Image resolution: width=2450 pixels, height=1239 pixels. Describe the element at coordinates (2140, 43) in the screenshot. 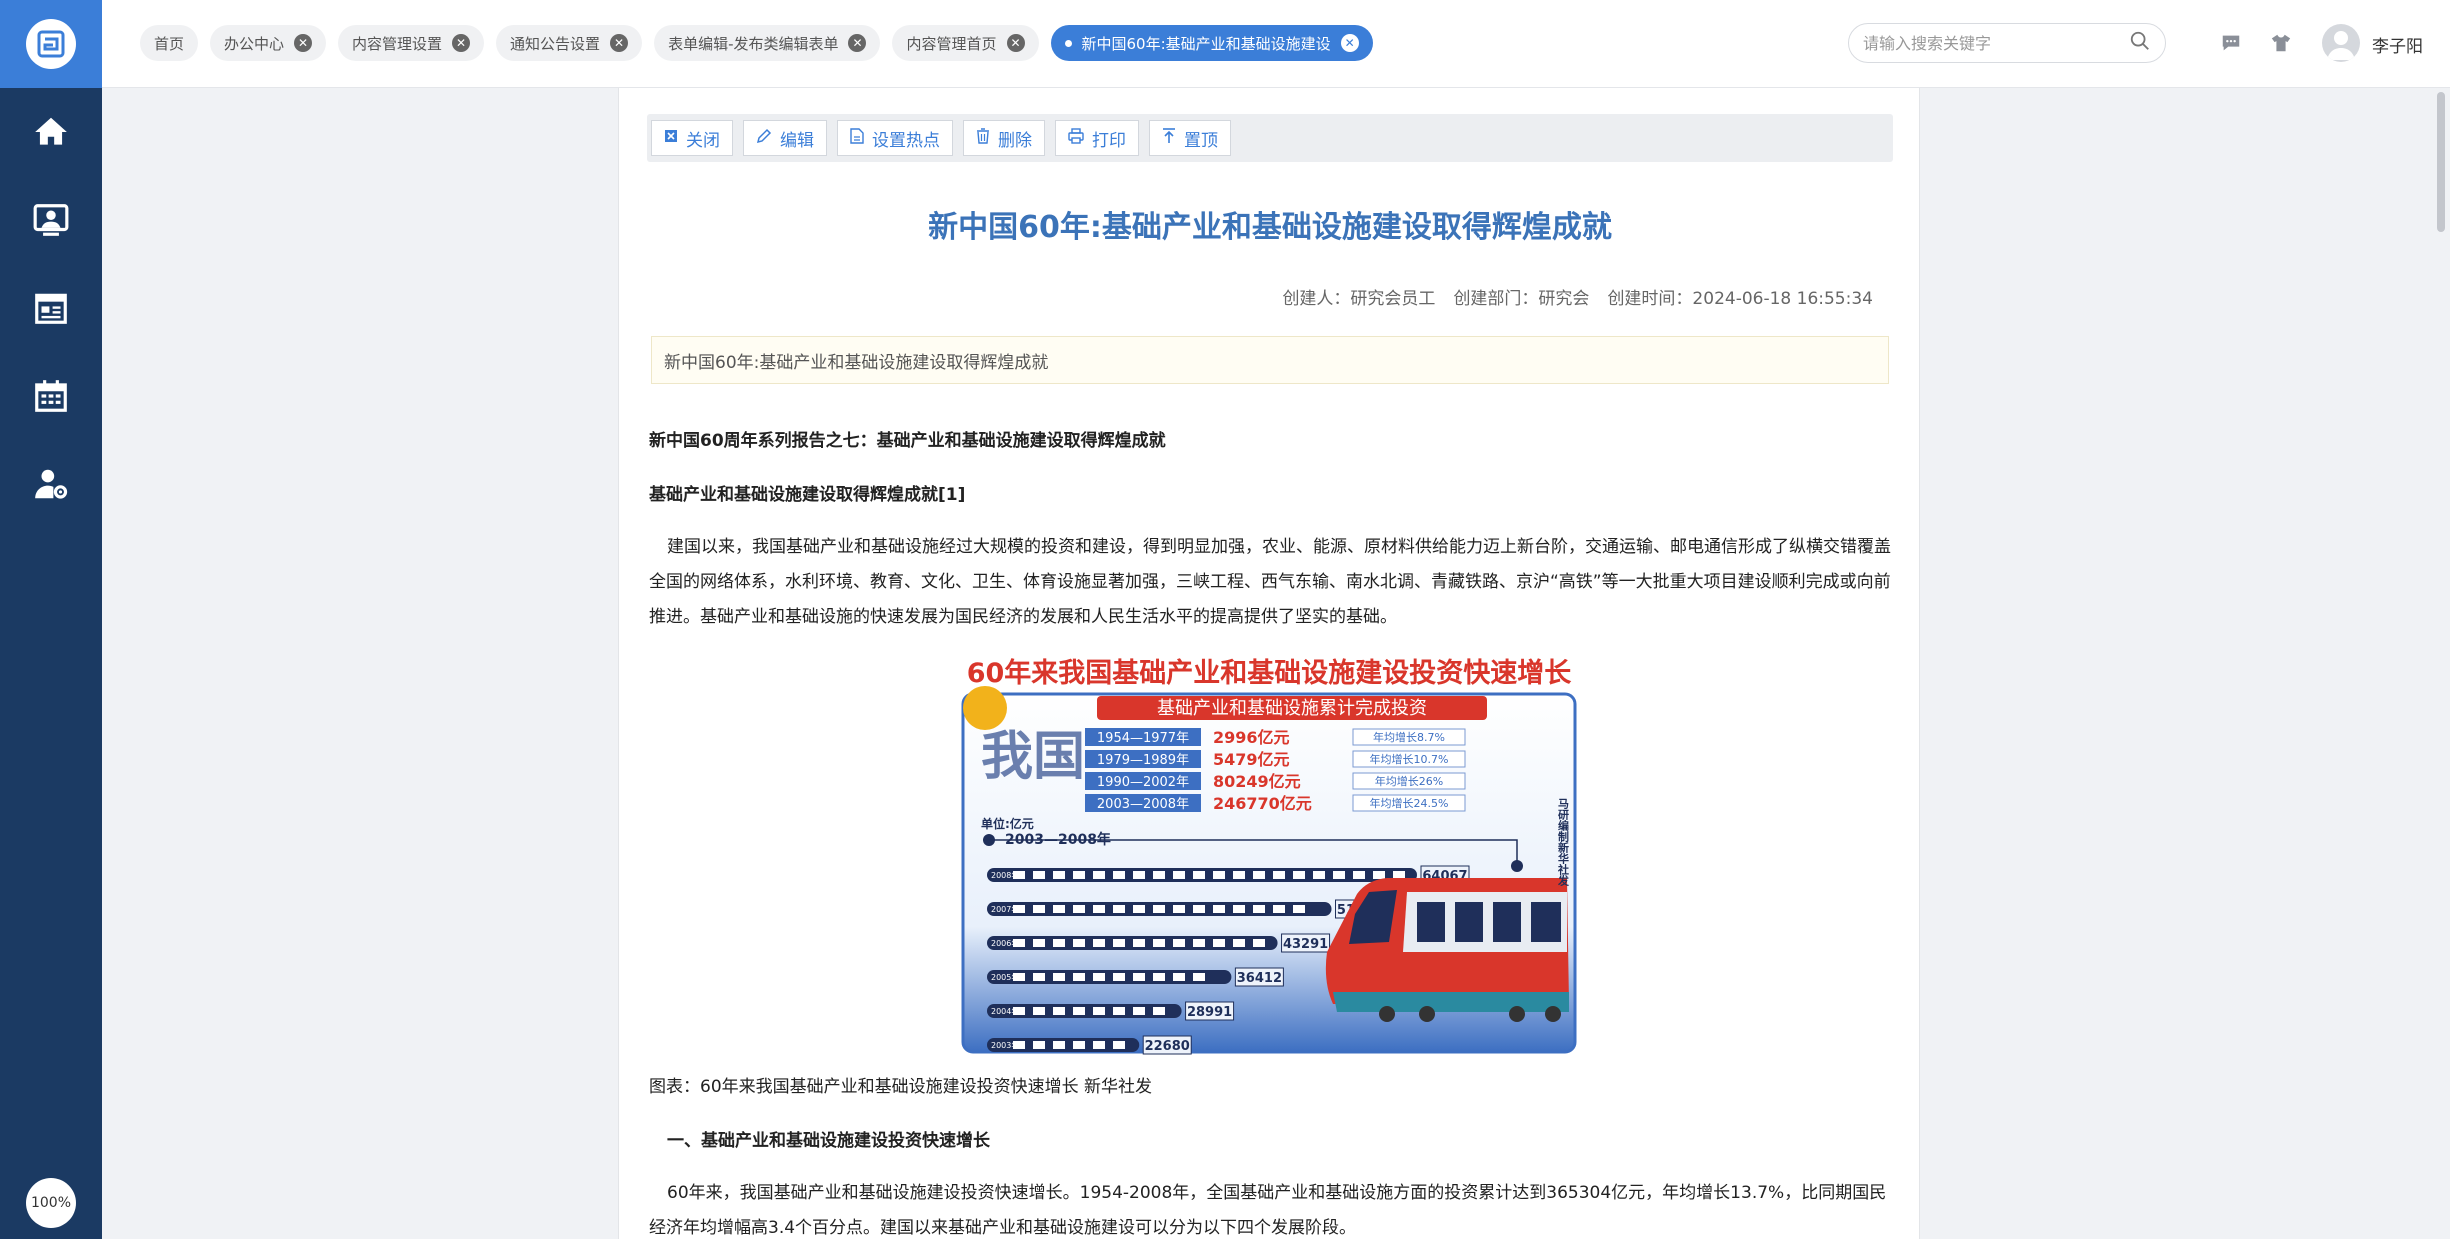

I see `search-icon` at that location.